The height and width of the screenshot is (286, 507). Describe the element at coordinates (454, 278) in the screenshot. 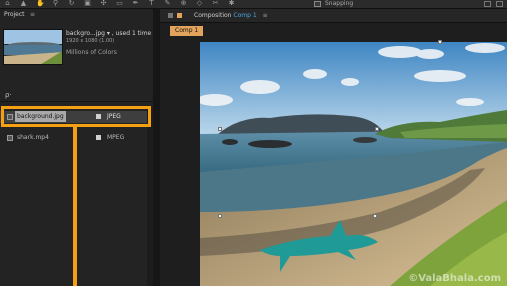

I see `watermark-text: ©ValaBhala.com` at that location.